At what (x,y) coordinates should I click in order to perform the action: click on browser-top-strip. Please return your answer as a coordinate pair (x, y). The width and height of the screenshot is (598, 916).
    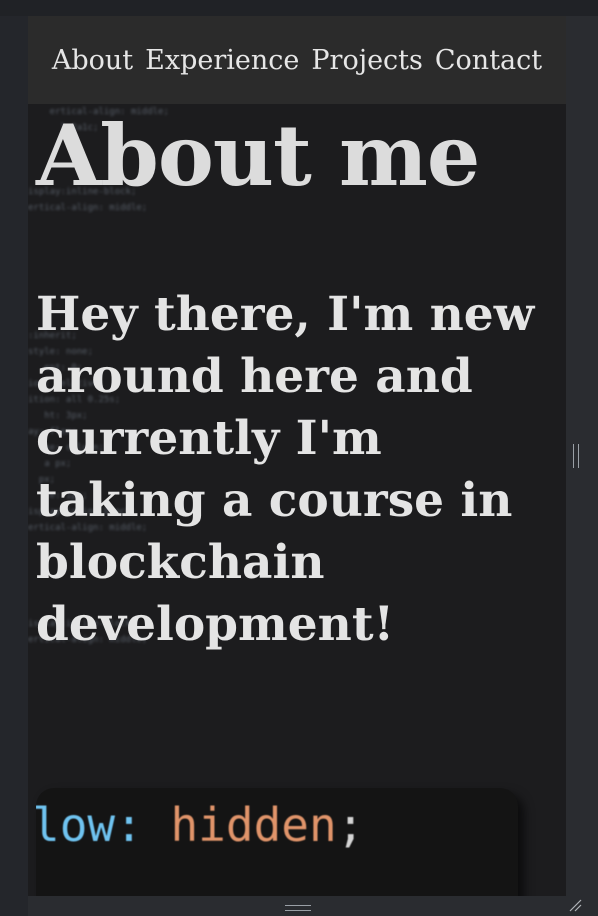
    Looking at the image, I should click on (299, 8).